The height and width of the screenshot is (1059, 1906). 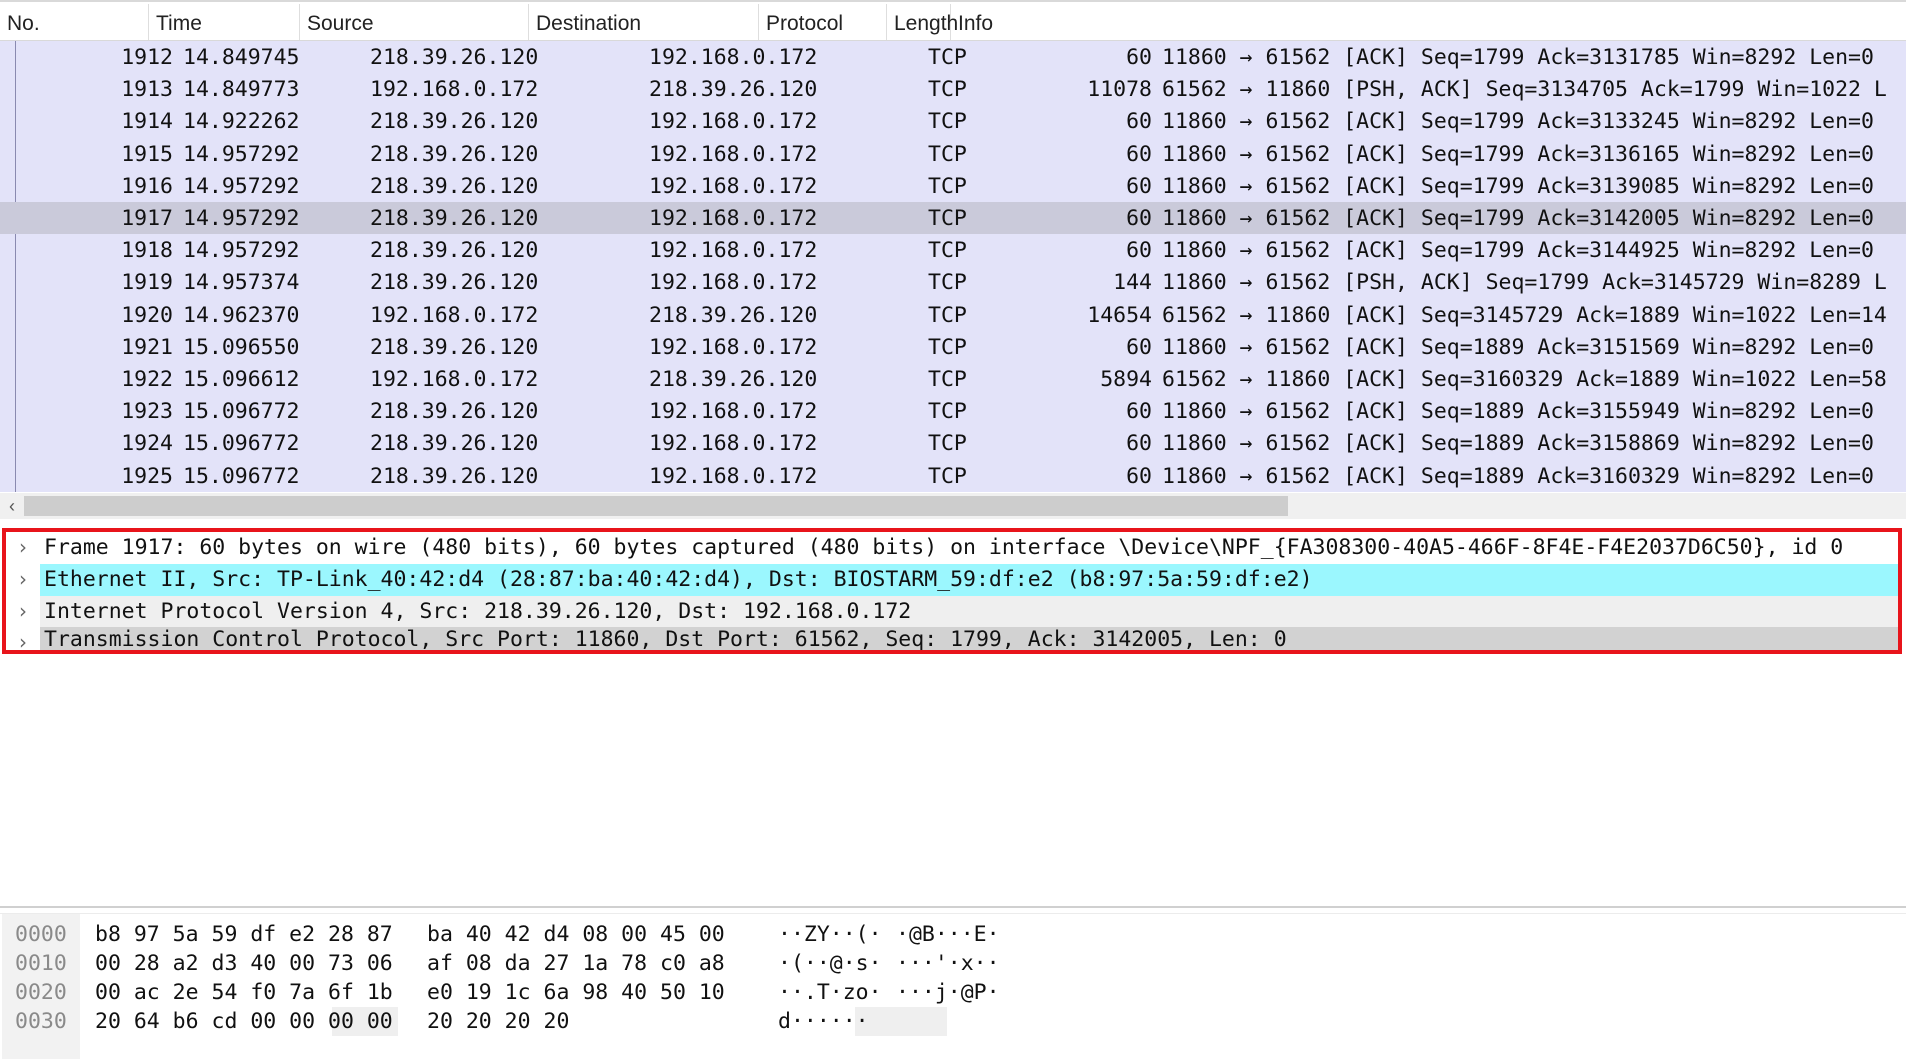 What do you see at coordinates (147, 444) in the screenshot?
I see `packet-no: 1924` at bounding box center [147, 444].